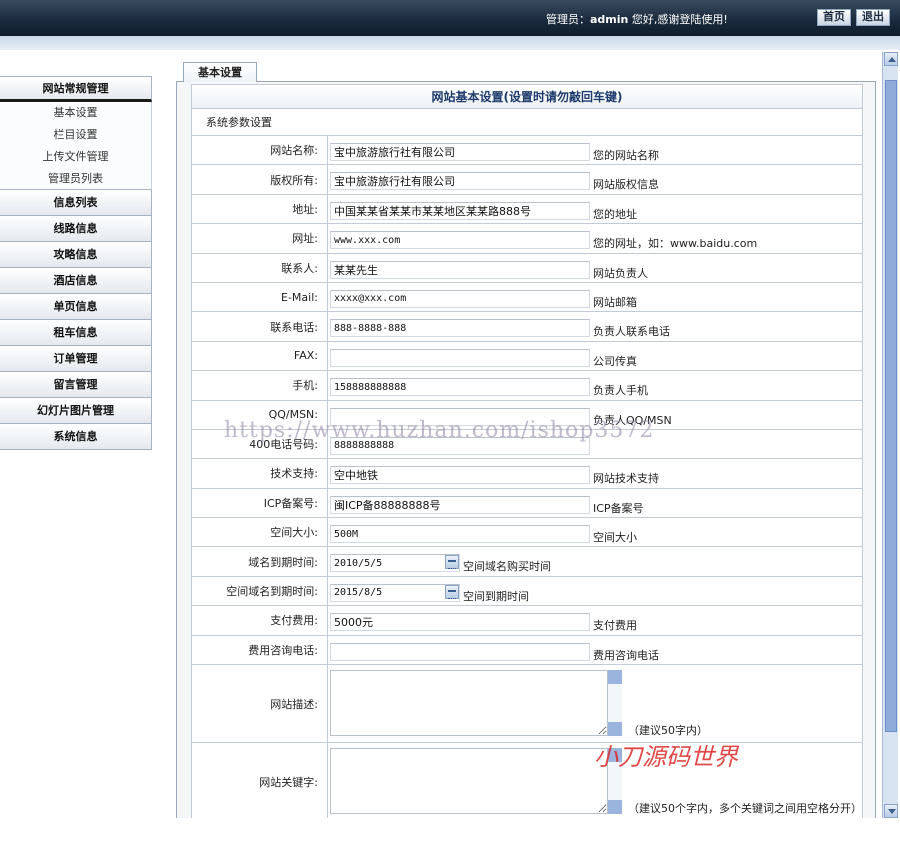 The height and width of the screenshot is (857, 900). Describe the element at coordinates (631, 332) in the screenshot. I see `field-hint: 负责人联系电话` at that location.